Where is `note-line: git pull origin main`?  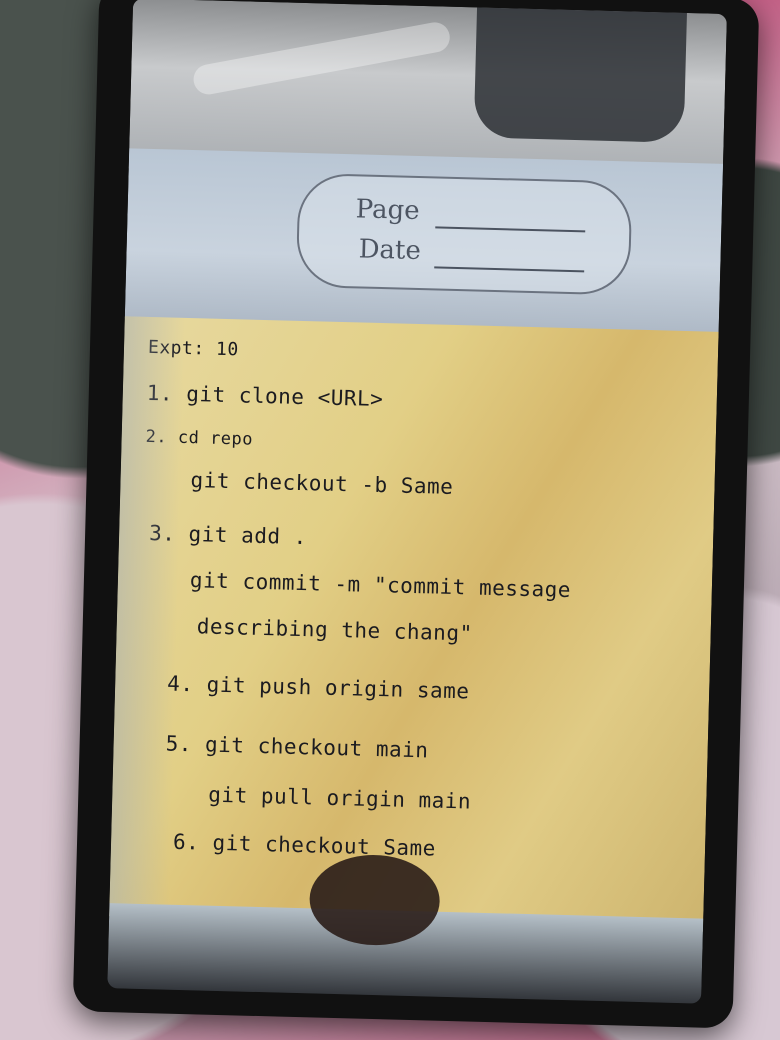 note-line: git pull origin main is located at coordinates (340, 798).